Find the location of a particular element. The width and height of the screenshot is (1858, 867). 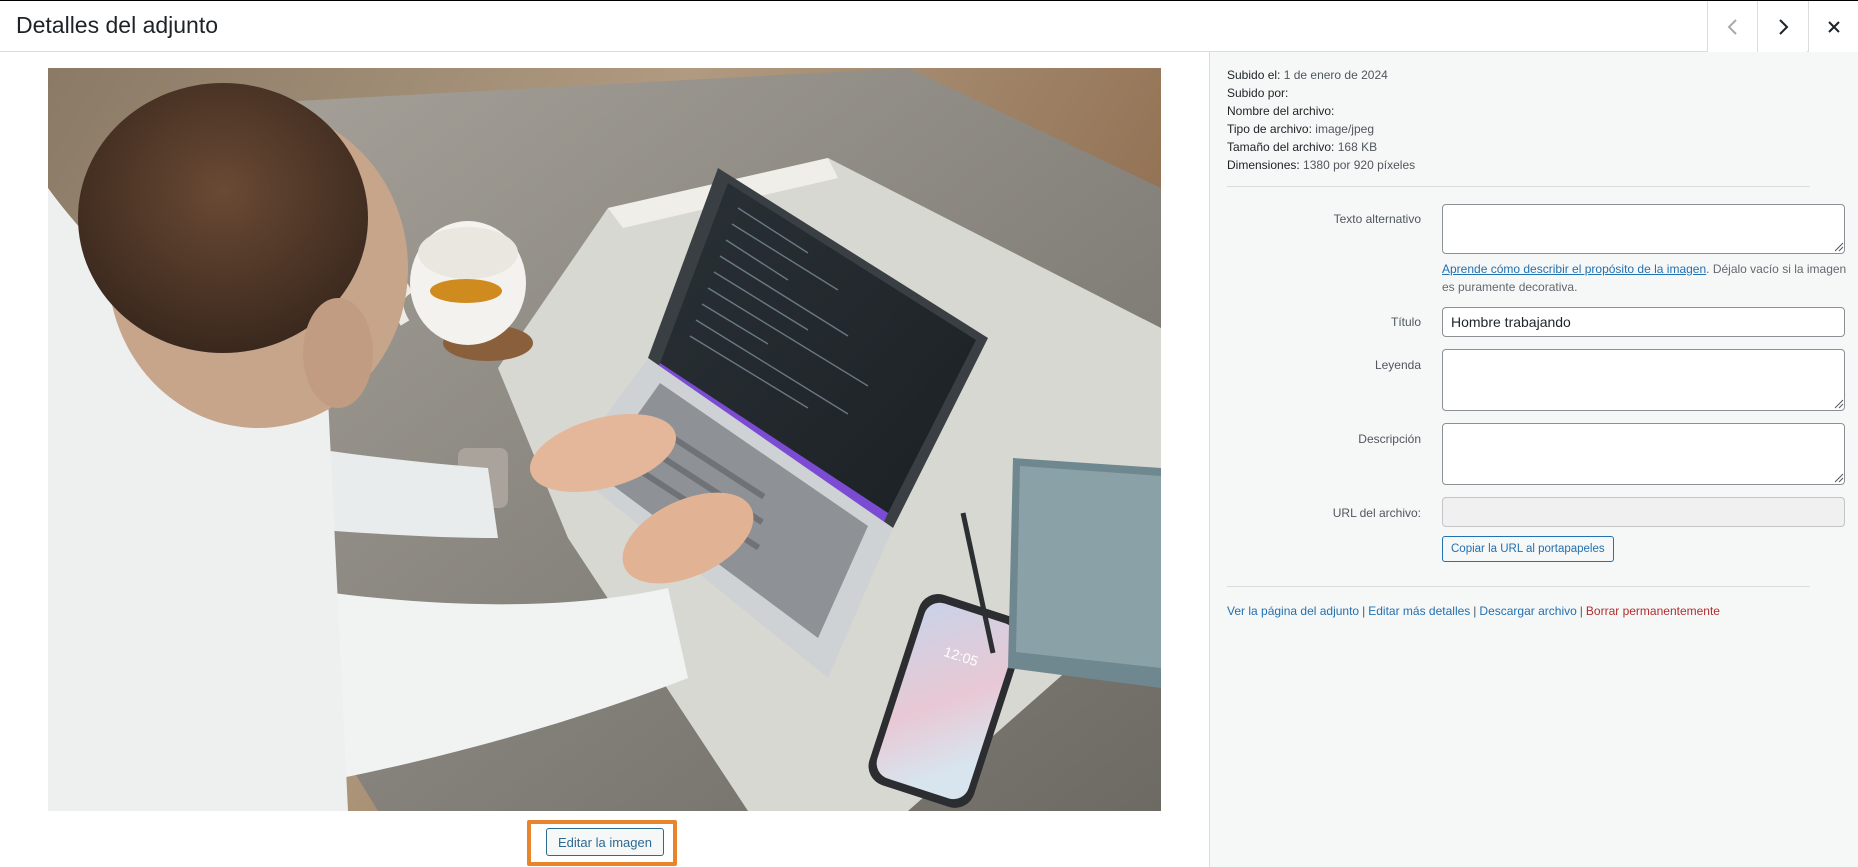

description-label: Descripción is located at coordinates (1389, 439).